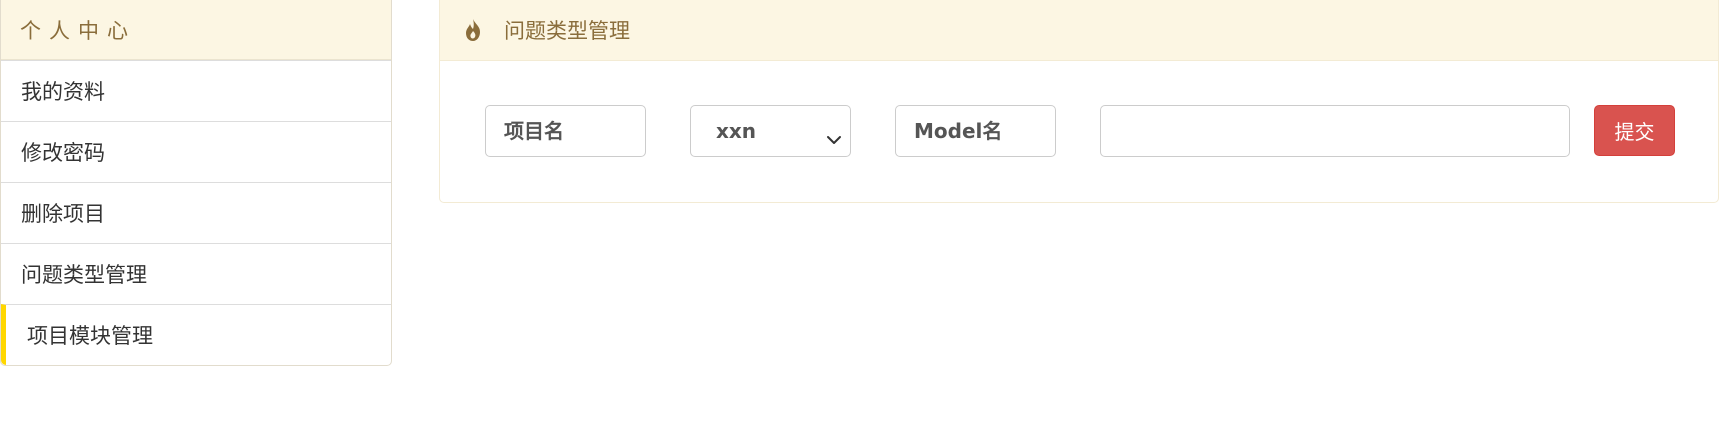 The height and width of the screenshot is (438, 1725). I want to click on panel-title: 问题类型管理, so click(567, 31).